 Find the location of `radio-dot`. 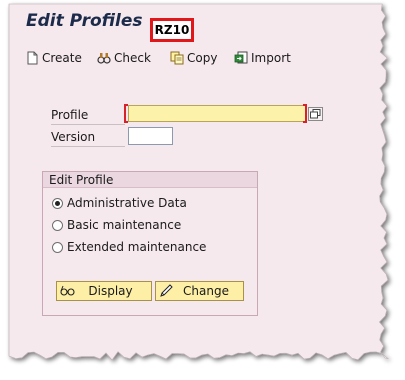

radio-dot is located at coordinates (57, 203).